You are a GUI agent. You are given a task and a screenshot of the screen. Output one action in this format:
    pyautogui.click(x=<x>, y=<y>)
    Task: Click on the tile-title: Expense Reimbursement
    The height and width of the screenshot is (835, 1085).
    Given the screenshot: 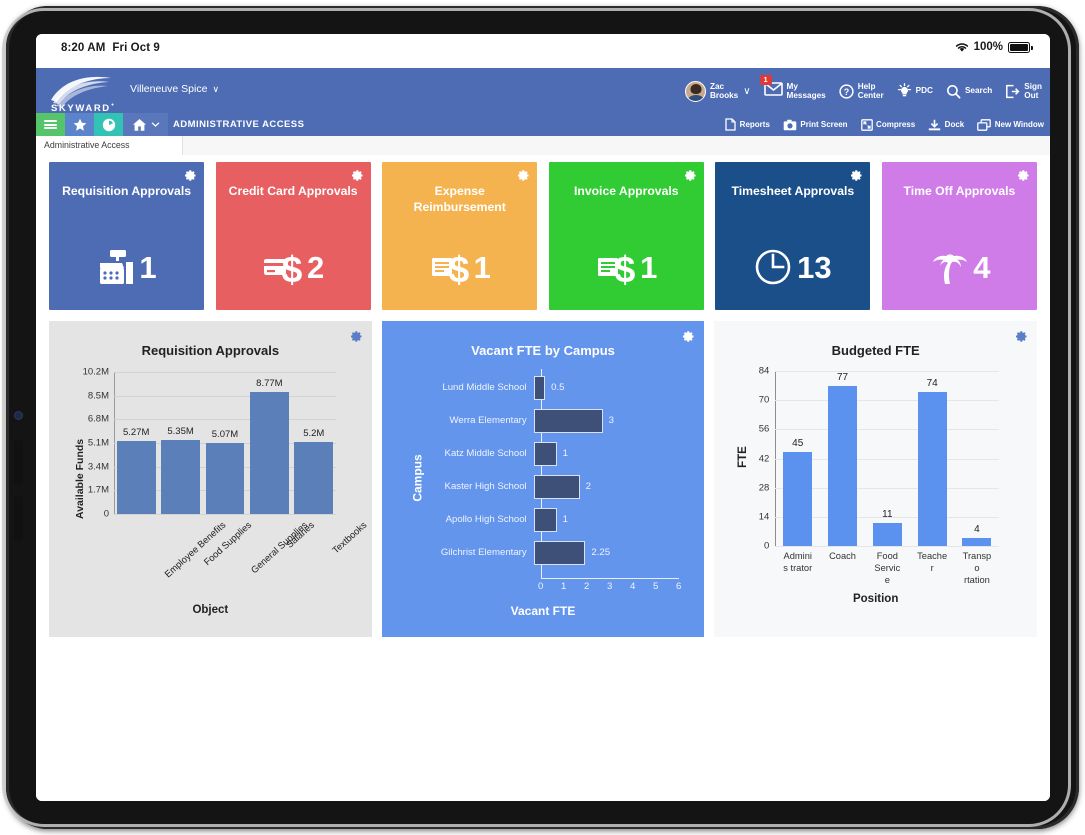 What is the action you would take?
    pyautogui.click(x=459, y=199)
    